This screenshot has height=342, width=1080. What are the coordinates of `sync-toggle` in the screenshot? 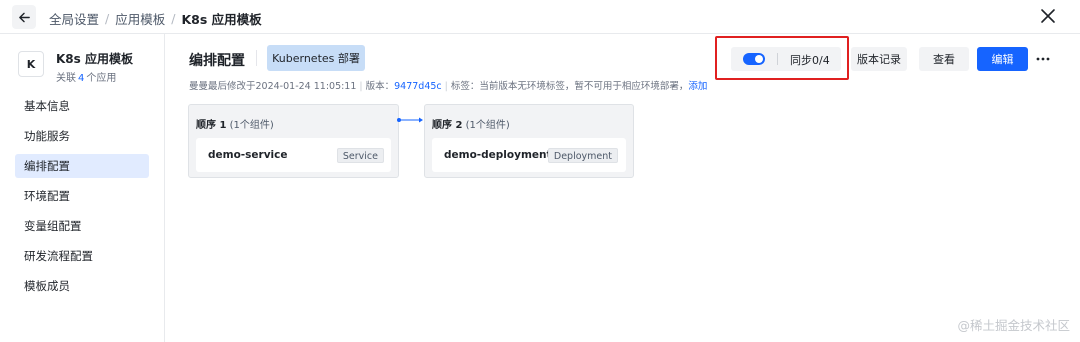 It's located at (754, 59).